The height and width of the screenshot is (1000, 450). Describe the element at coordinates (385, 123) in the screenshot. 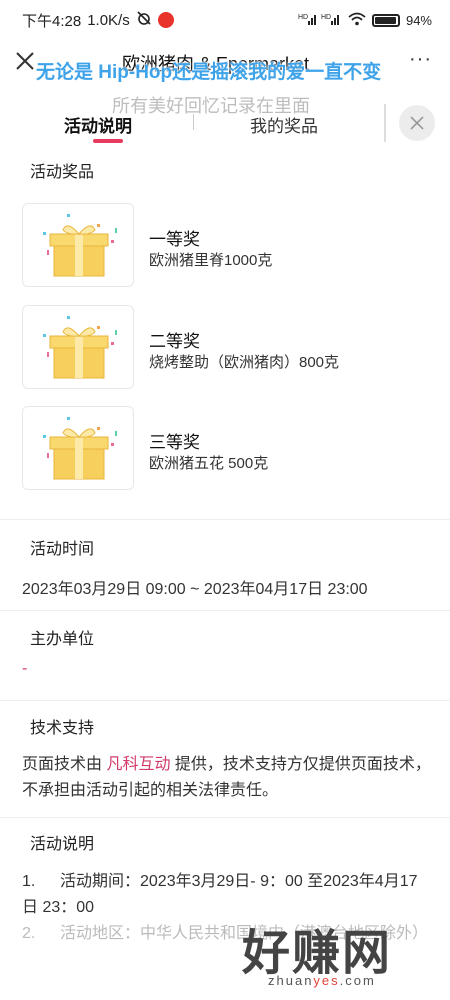

I see `tab-divider-right` at that location.